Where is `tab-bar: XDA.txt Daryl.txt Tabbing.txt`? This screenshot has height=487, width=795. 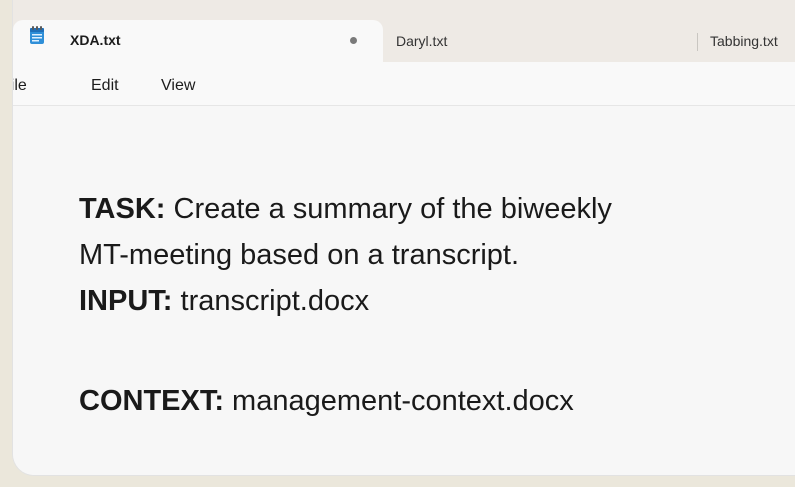 tab-bar: XDA.txt Daryl.txt Tabbing.txt is located at coordinates (404, 31).